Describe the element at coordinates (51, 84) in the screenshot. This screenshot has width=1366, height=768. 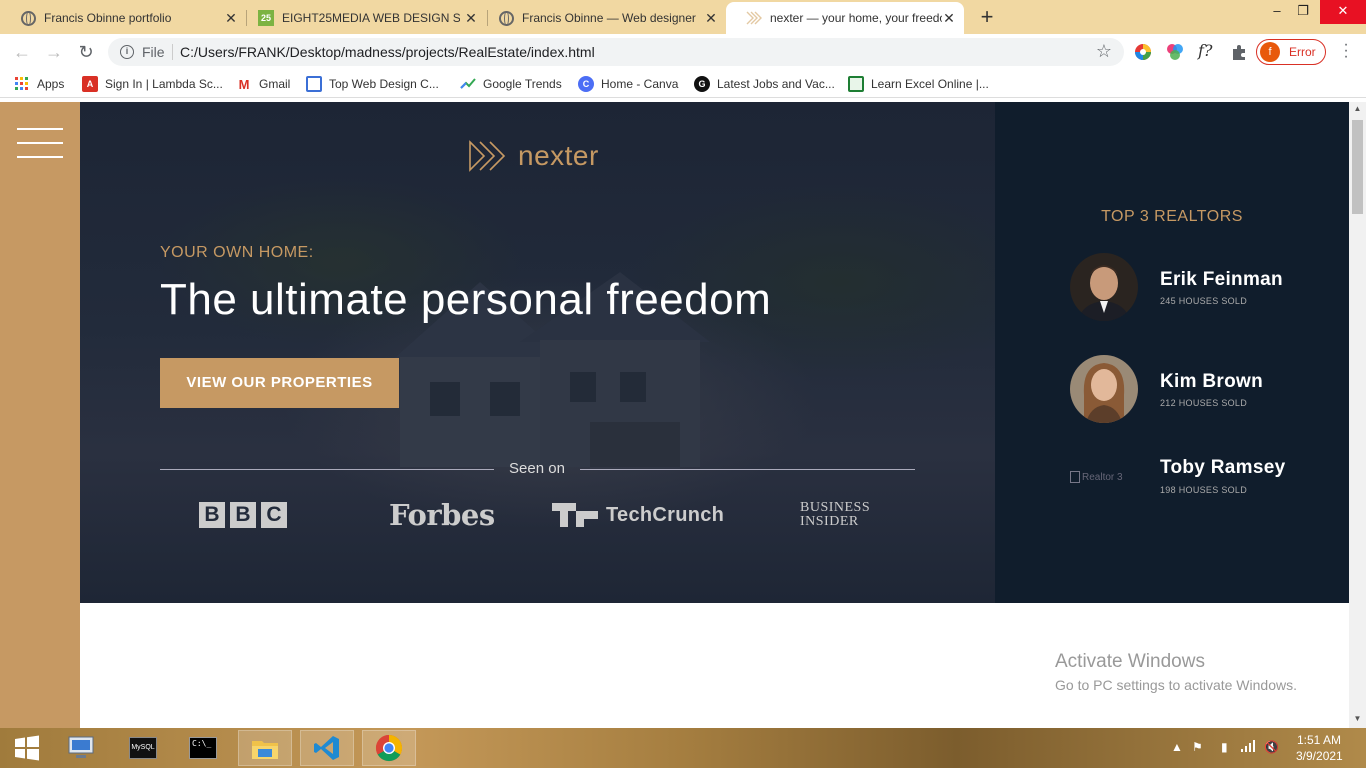
I see `bookmark-label: Apps` at that location.